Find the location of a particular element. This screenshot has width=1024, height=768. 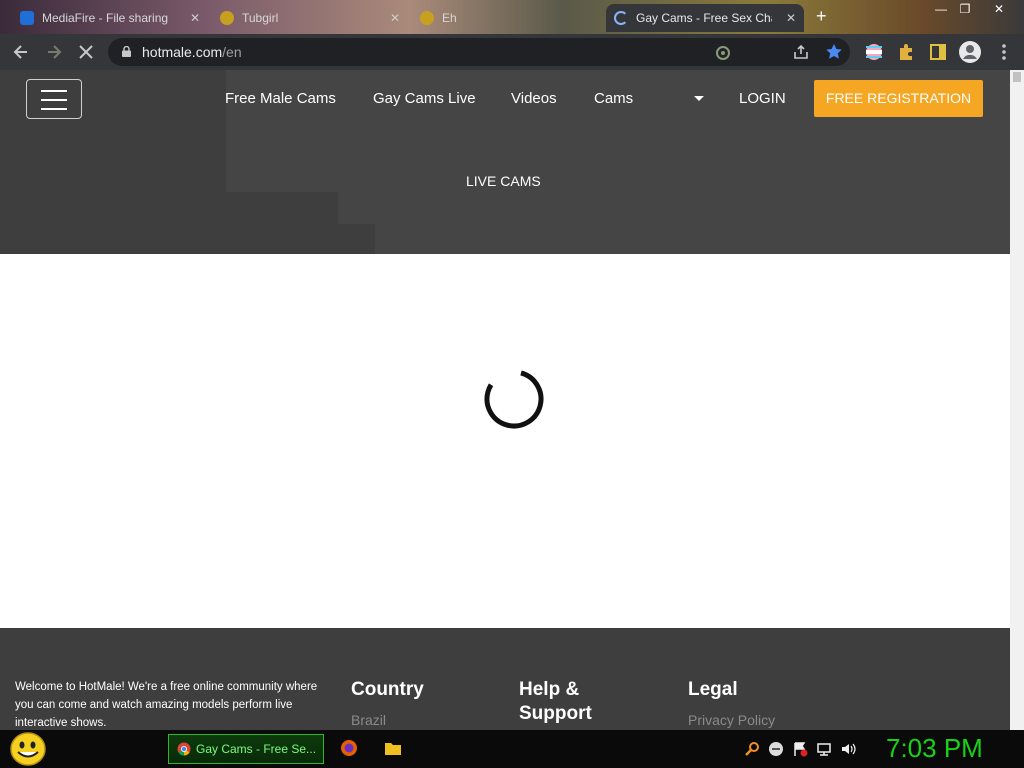

url-host: hotmale.com is located at coordinates (182, 52).